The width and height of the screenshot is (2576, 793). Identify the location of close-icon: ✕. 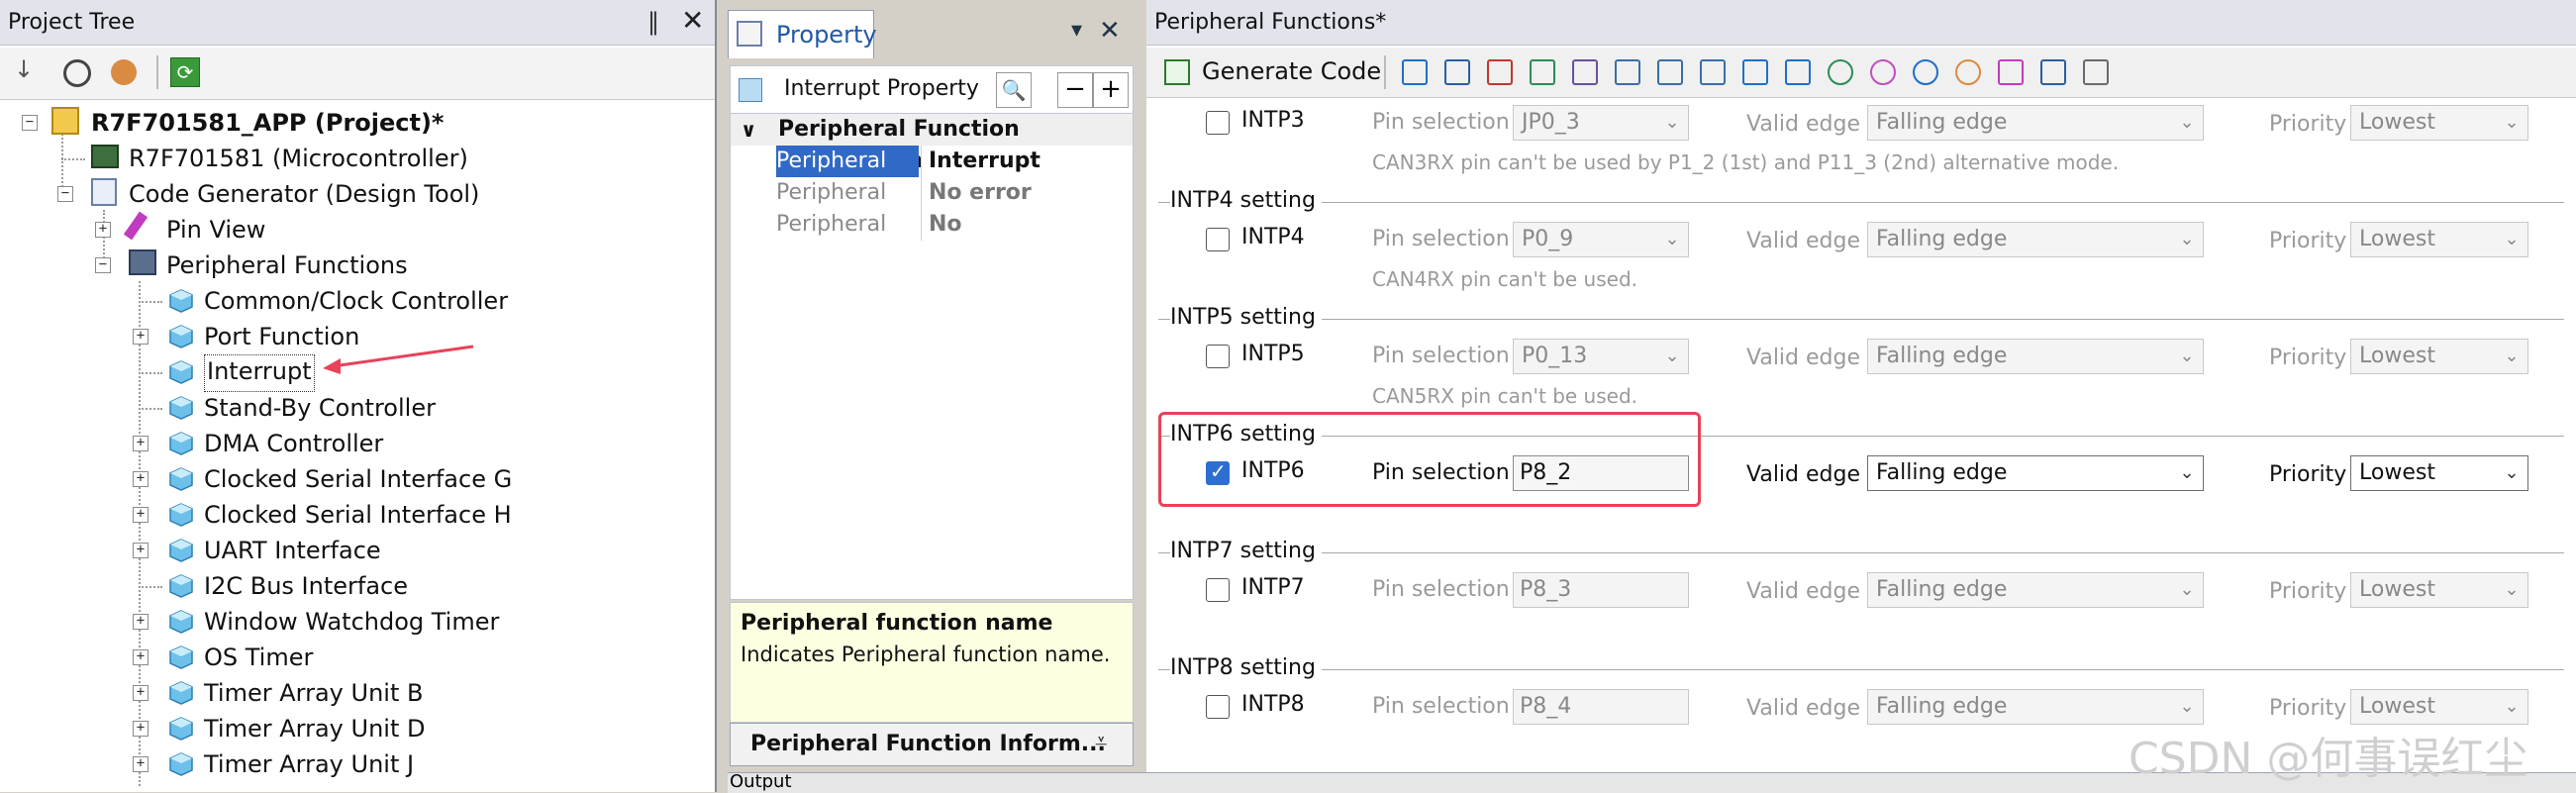
(693, 20).